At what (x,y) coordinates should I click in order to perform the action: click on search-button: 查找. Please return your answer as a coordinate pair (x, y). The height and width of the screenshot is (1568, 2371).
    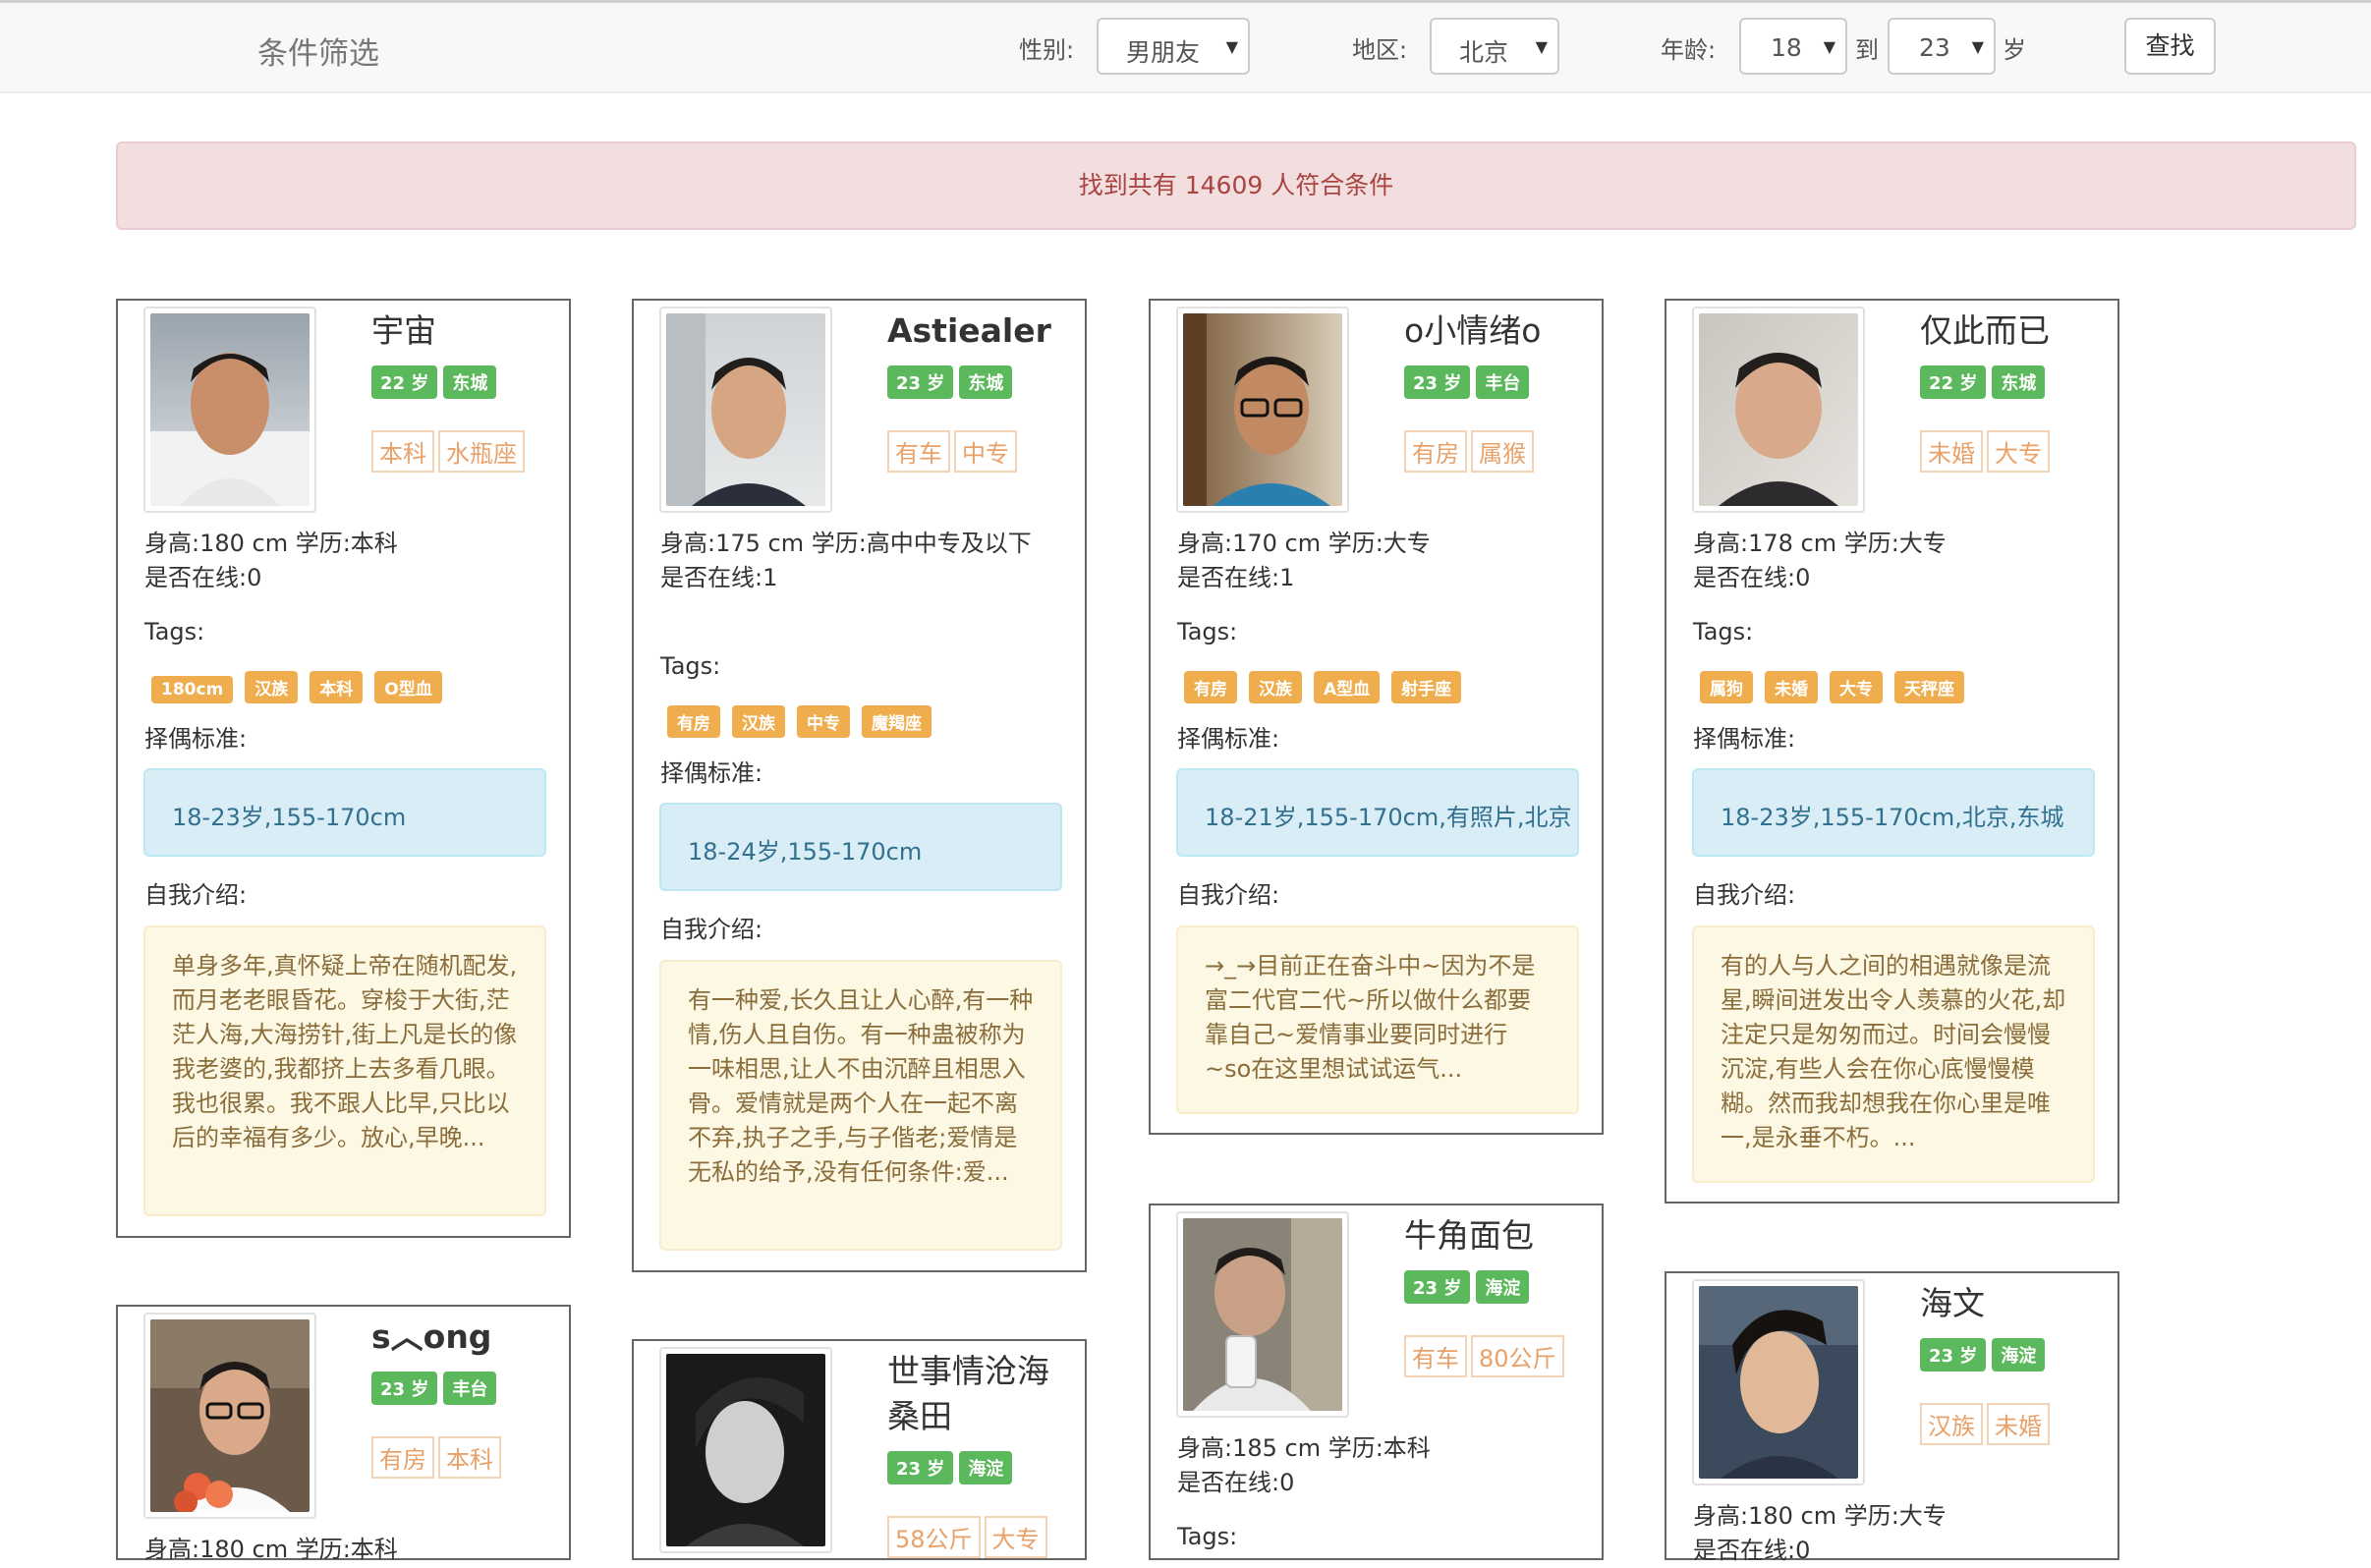
    Looking at the image, I should click on (2170, 46).